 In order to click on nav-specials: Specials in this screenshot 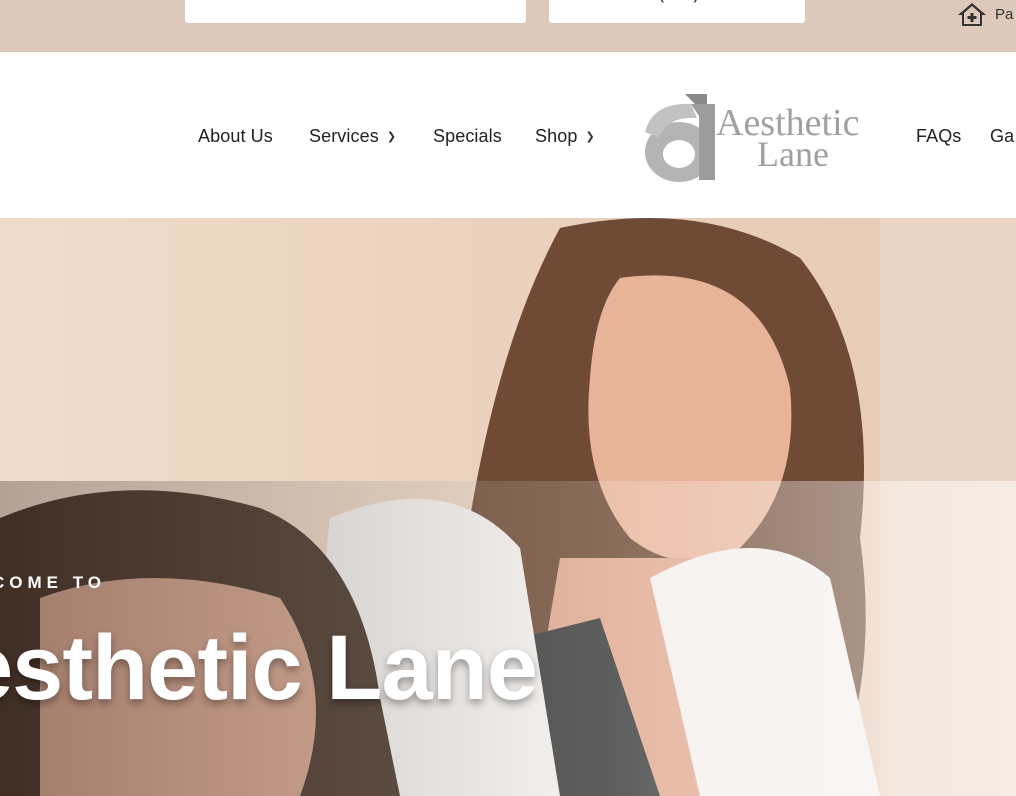, I will do `click(467, 136)`.